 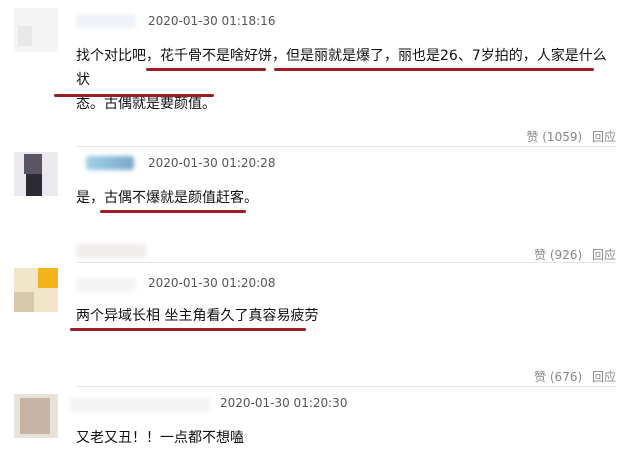 What do you see at coordinates (212, 21) in the screenshot?
I see `comment-time: 2020-01-30 01:18:16` at bounding box center [212, 21].